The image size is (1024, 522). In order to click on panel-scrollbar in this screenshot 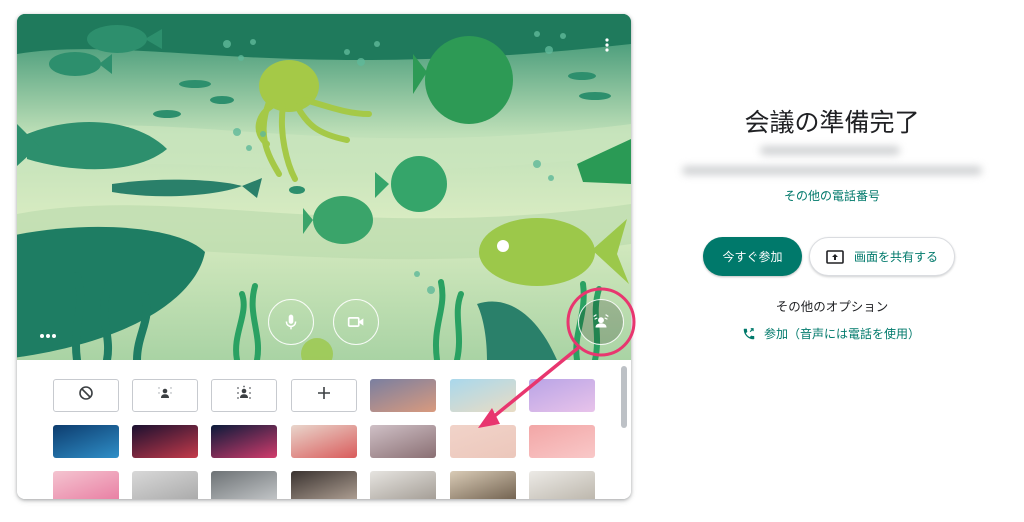, I will do `click(624, 397)`.